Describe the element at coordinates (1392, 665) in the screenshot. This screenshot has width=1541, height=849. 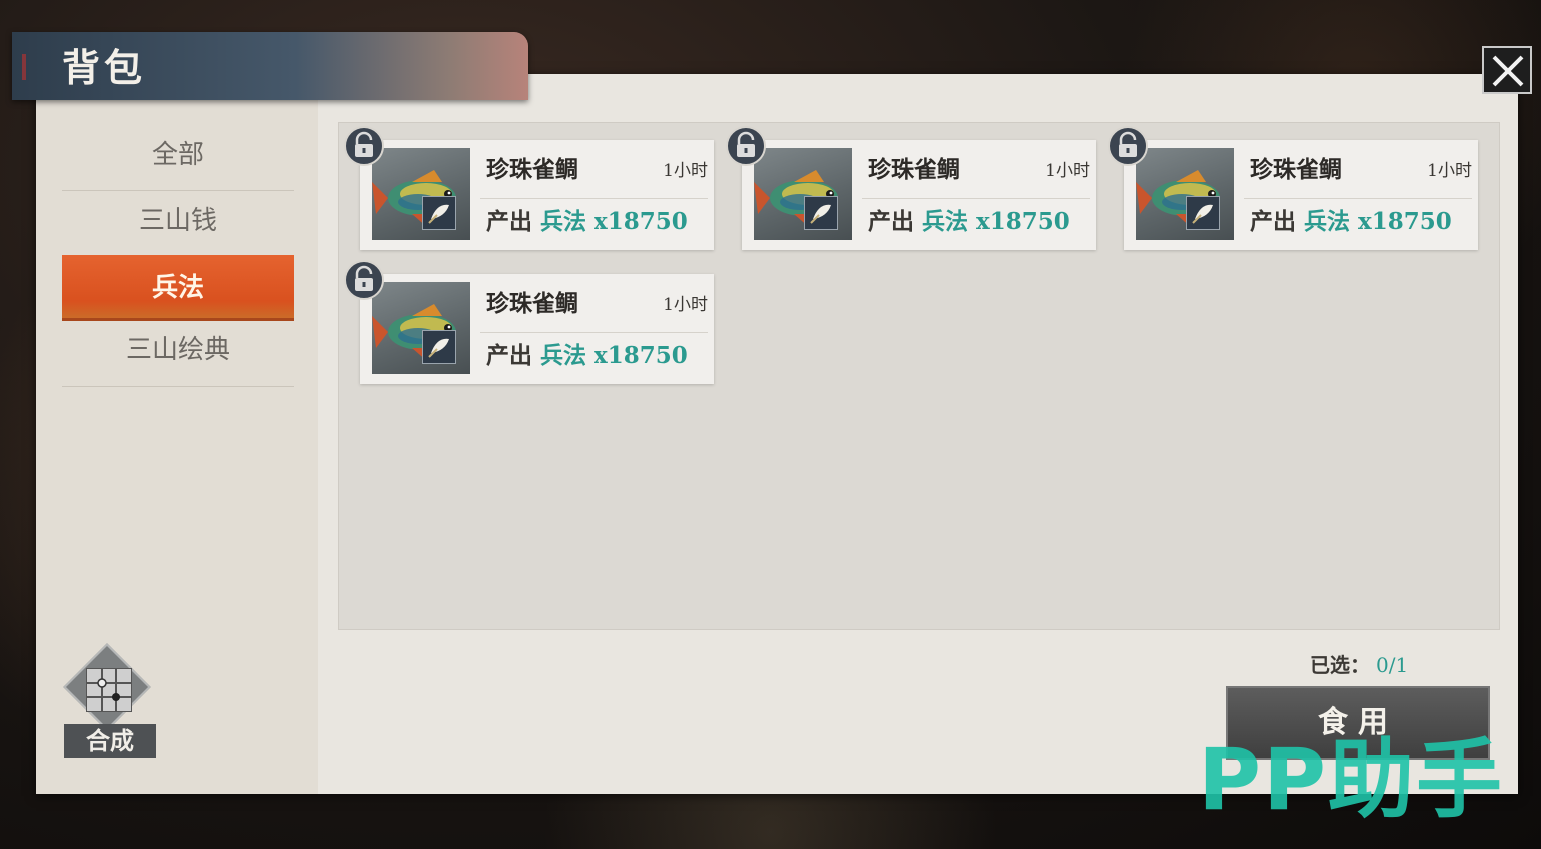
I see `selected-value: 0/1` at that location.